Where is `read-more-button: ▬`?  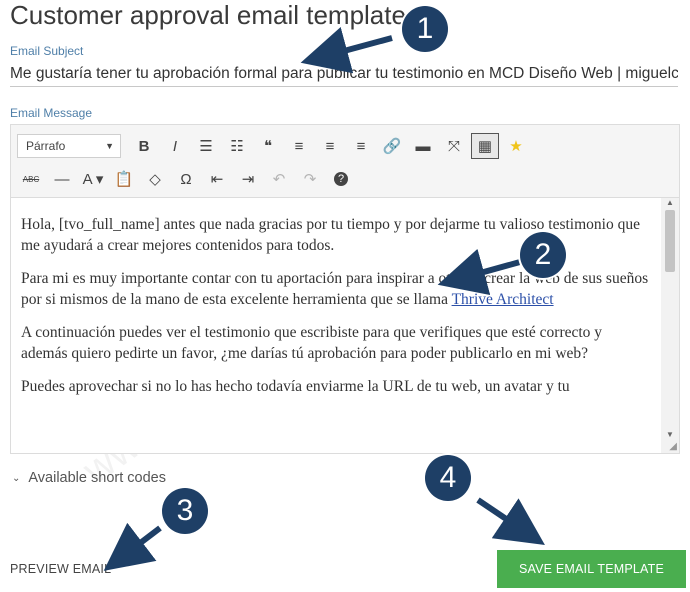 read-more-button: ▬ is located at coordinates (423, 146).